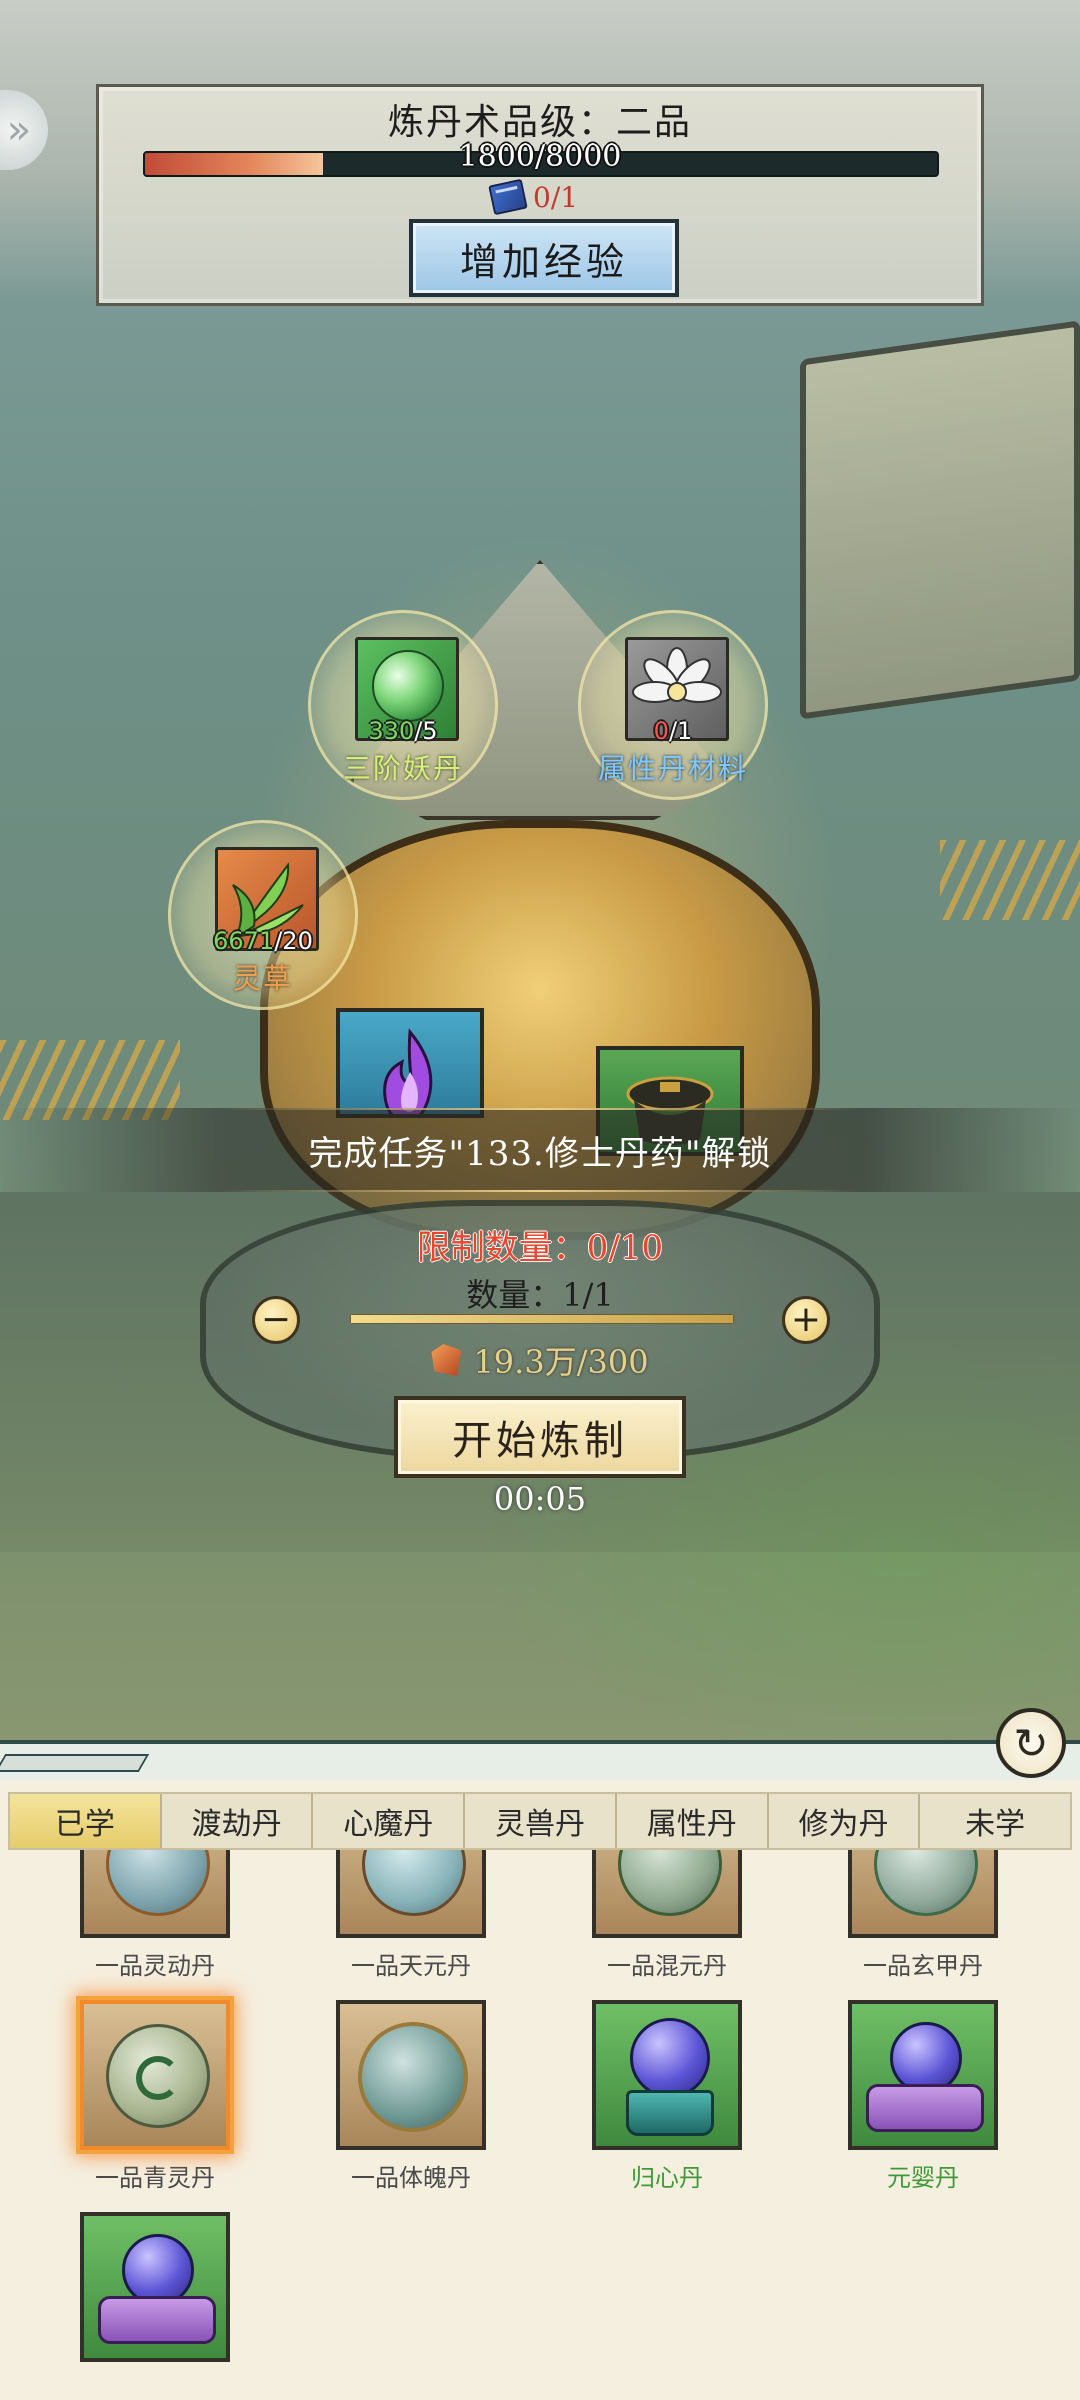 This screenshot has height=2400, width=1080. Describe the element at coordinates (673, 731) in the screenshot. I see `ingredient-count: 0/1` at that location.